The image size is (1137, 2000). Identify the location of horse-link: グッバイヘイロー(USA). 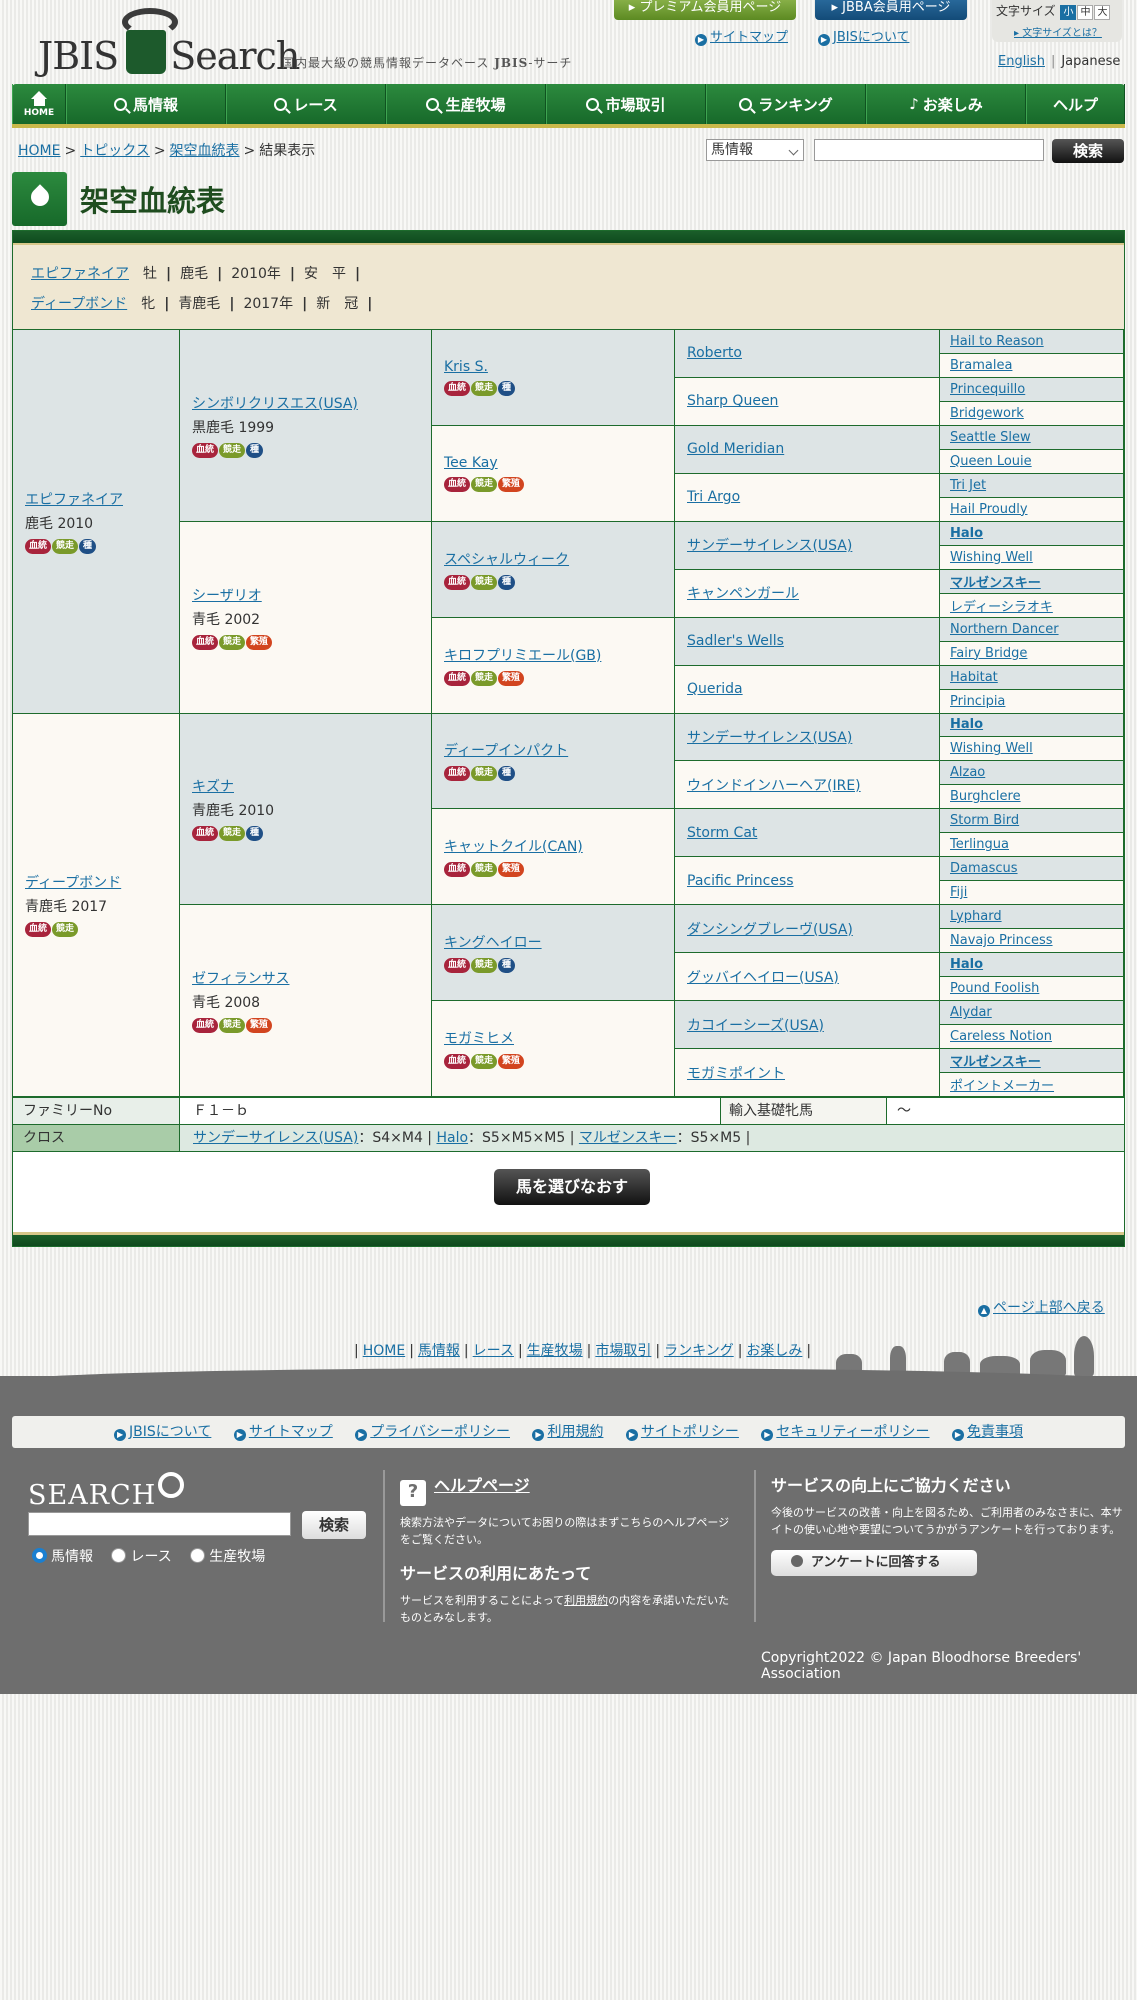
(813, 977).